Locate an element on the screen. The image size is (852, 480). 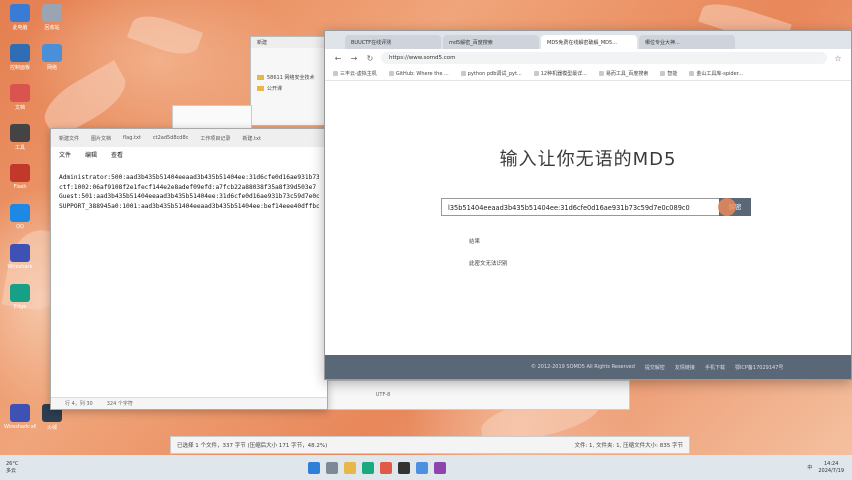
footer-link: 友情链接 is located at coordinates (685, 367).